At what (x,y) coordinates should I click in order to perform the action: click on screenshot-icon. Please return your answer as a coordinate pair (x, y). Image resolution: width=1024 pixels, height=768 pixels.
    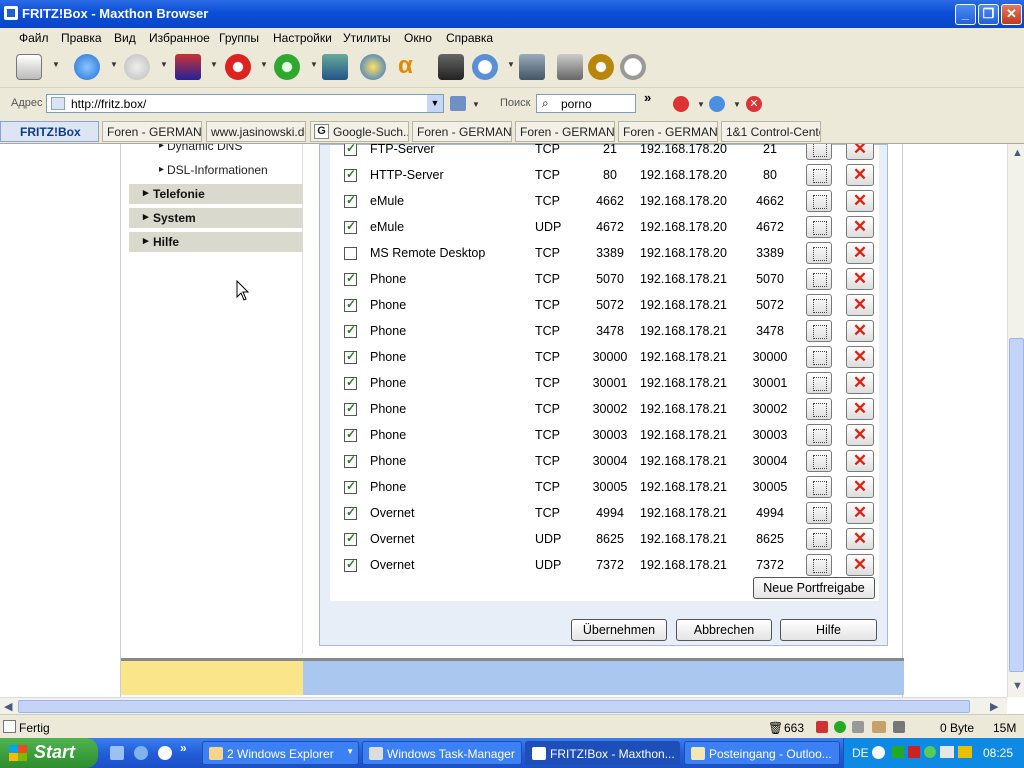
    Looking at the image, I should click on (451, 67).